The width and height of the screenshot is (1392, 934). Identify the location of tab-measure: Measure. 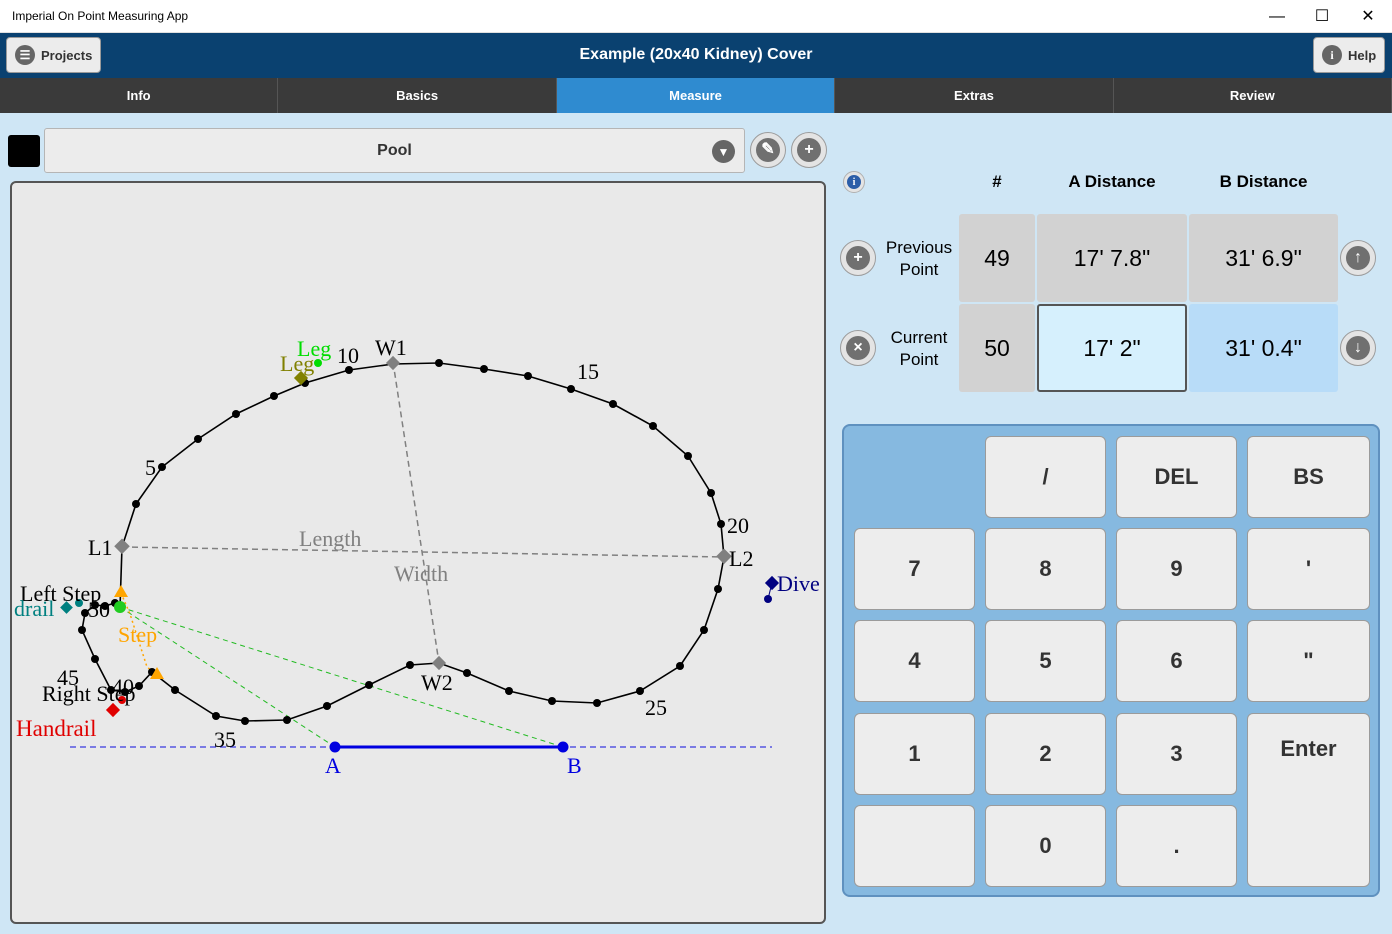
(696, 95).